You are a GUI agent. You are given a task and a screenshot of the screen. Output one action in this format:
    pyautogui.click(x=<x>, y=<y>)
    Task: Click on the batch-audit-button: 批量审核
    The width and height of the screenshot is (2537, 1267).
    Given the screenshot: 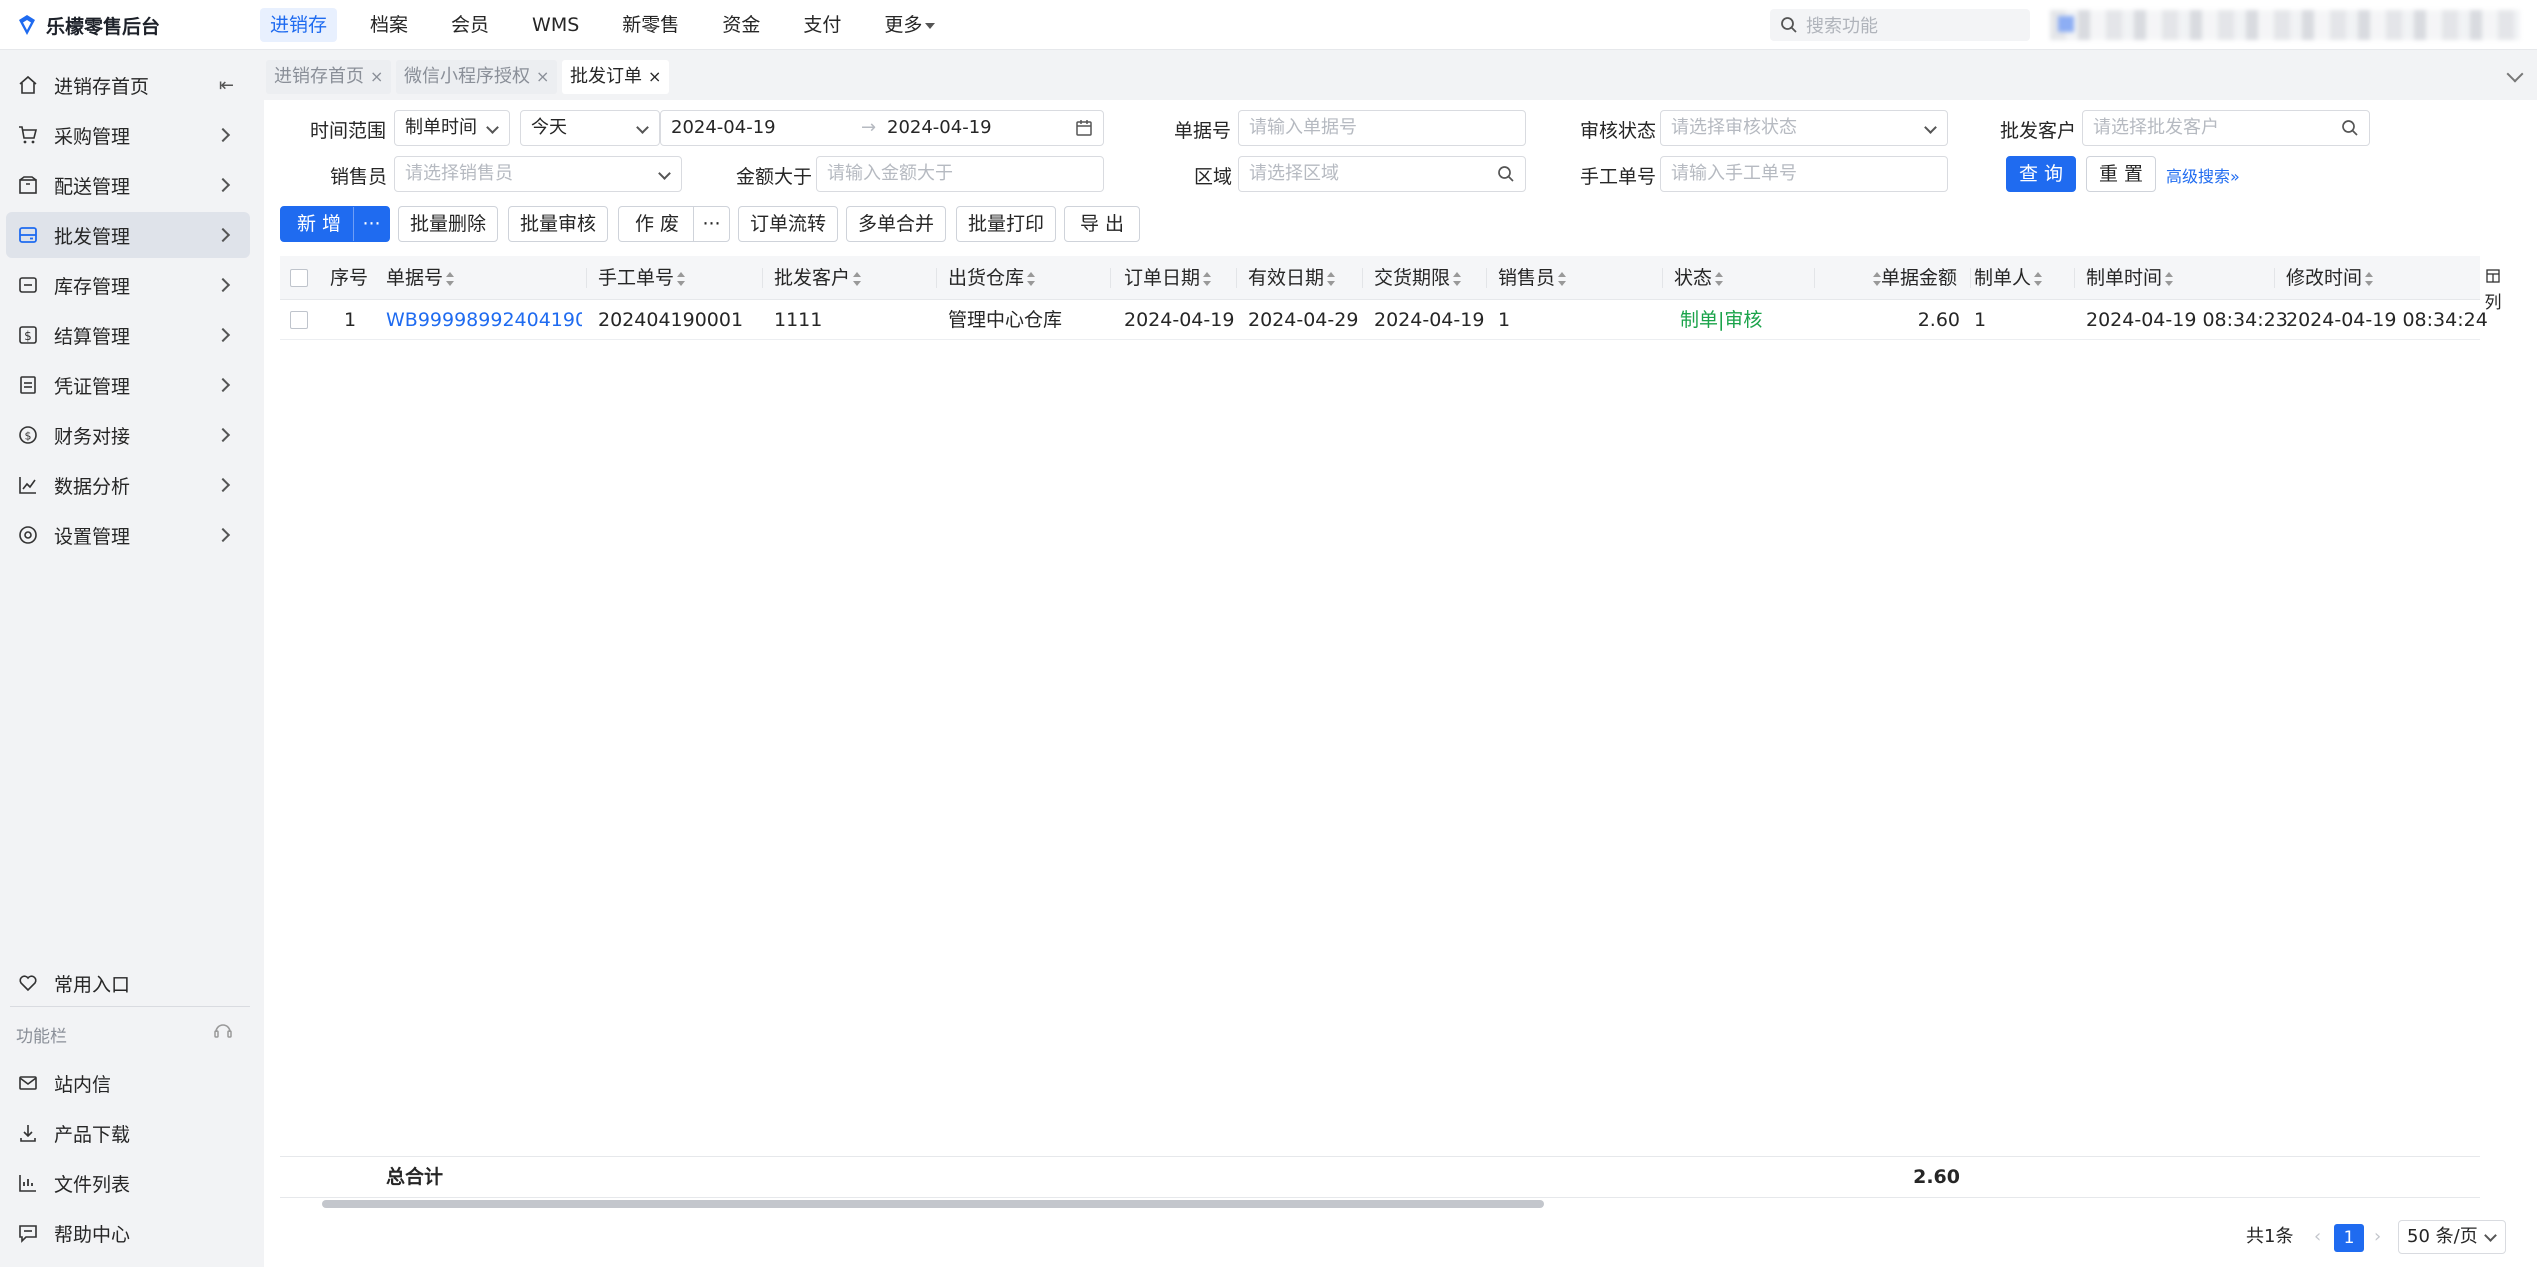 What is the action you would take?
    pyautogui.click(x=558, y=224)
    